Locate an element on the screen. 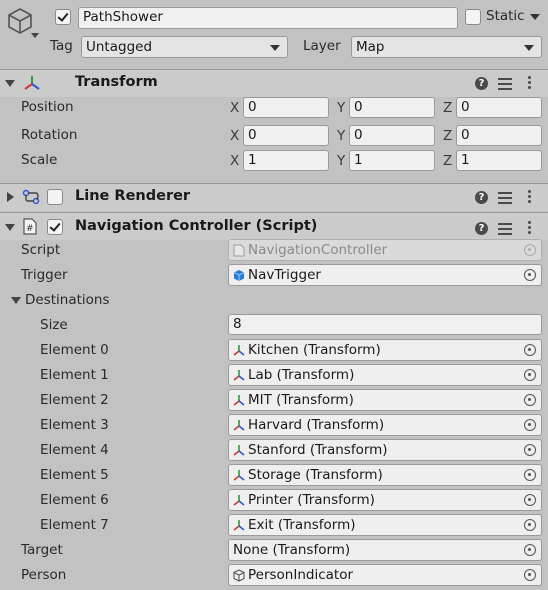 Image resolution: width=548 pixels, height=590 pixels. element-field: Stanford (Transform) is located at coordinates (385, 450).